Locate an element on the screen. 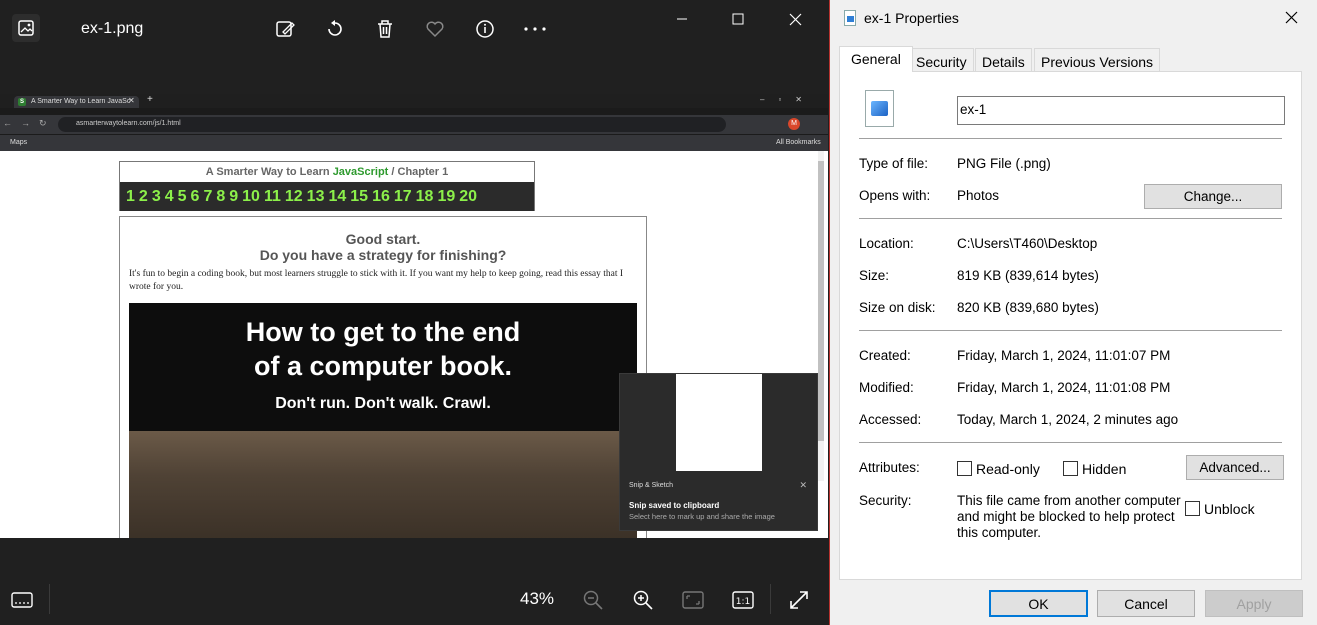 The height and width of the screenshot is (625, 1317). tab-security: Security is located at coordinates (941, 59).